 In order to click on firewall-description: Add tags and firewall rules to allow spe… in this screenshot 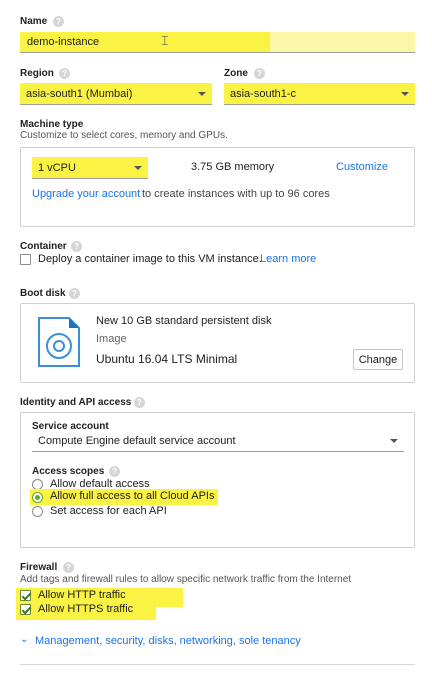, I will do `click(186, 579)`.